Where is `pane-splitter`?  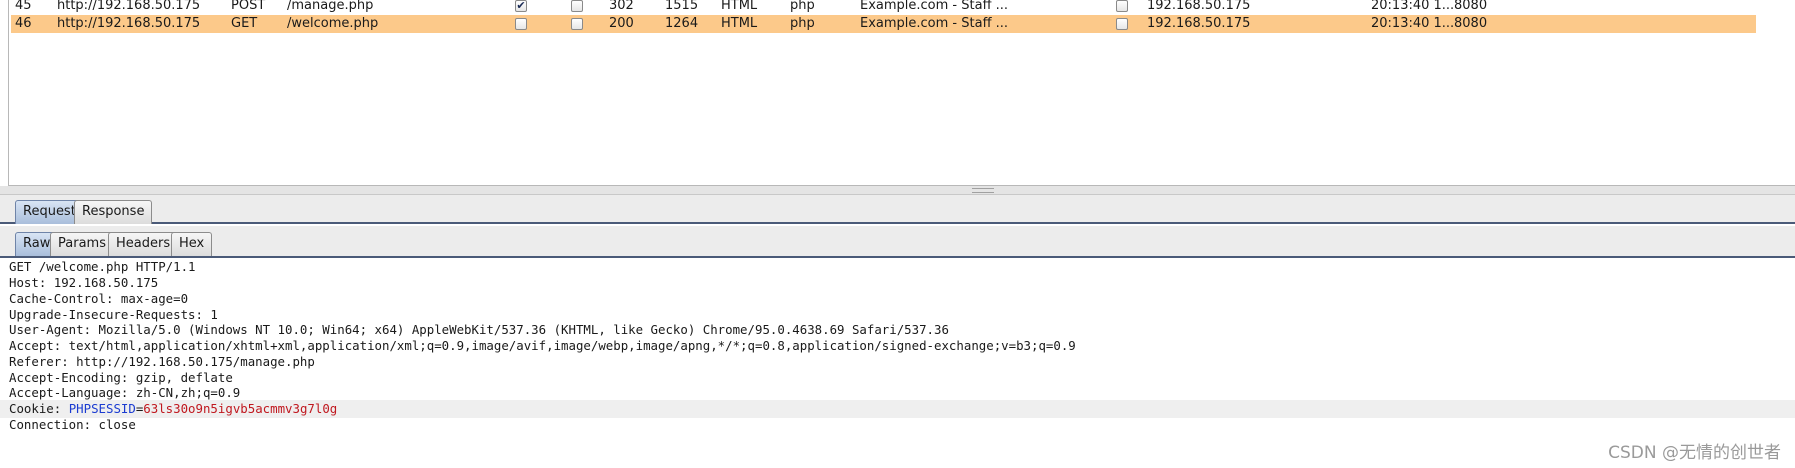
pane-splitter is located at coordinates (897, 190).